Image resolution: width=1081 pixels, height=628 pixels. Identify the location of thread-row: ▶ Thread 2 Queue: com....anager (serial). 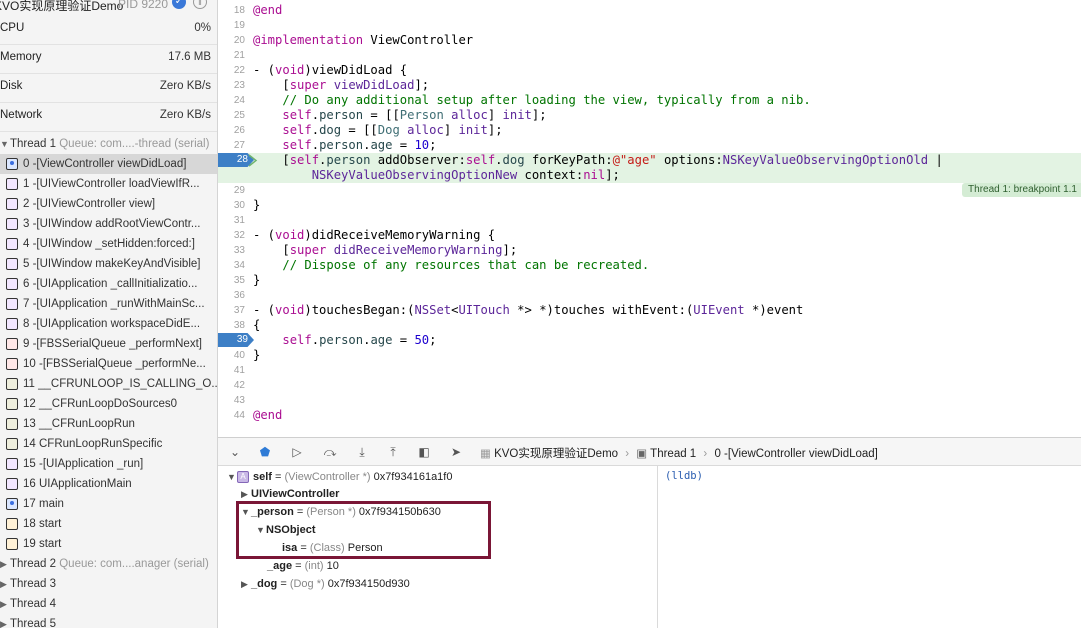
(108, 564).